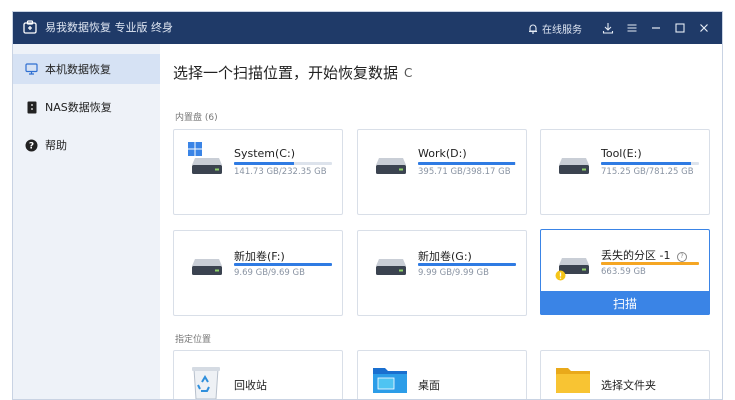 The image size is (735, 400). I want to click on drive-card-lost-partition: 丢失的分区 -1 ? 663.59 GB 扫描, so click(625, 272).